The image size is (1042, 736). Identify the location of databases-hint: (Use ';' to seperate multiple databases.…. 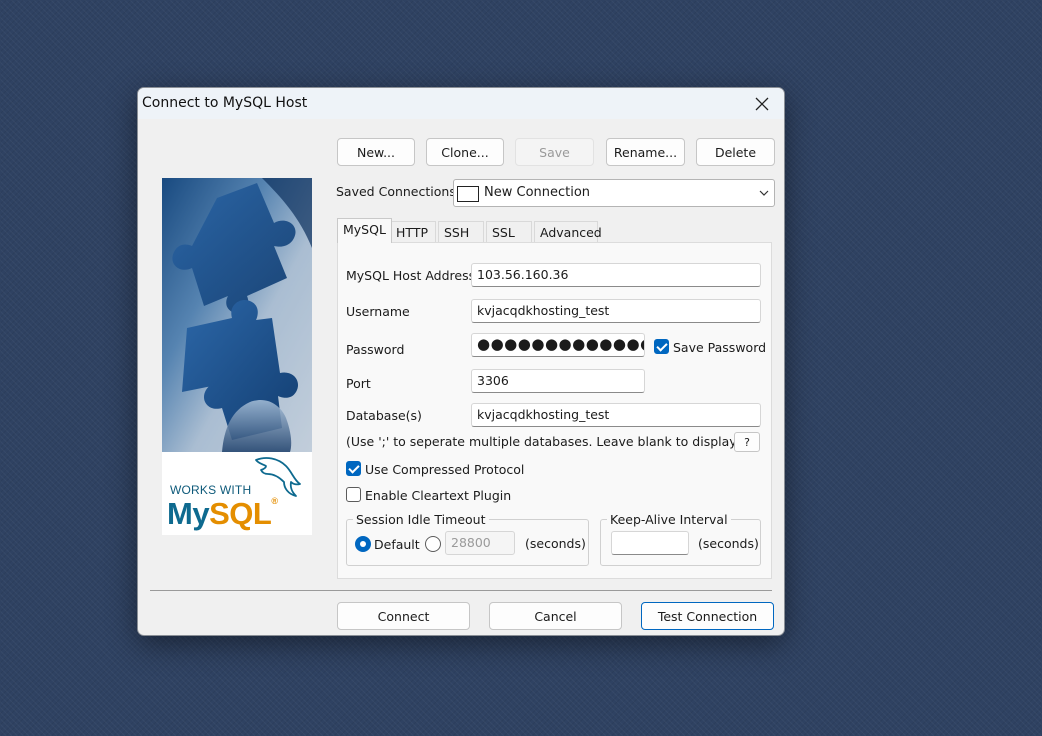
(553, 441).